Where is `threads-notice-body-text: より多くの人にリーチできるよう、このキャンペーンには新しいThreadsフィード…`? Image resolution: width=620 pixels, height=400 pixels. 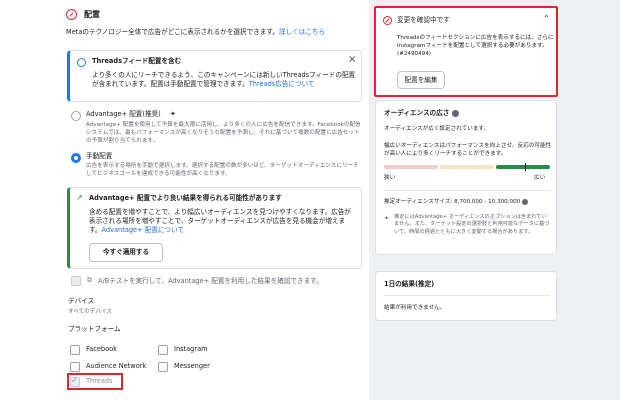
threads-notice-body-text: より多くの人にリーチできるよう、このキャンペーンには新しいThreadsフィード… is located at coordinates (224, 79).